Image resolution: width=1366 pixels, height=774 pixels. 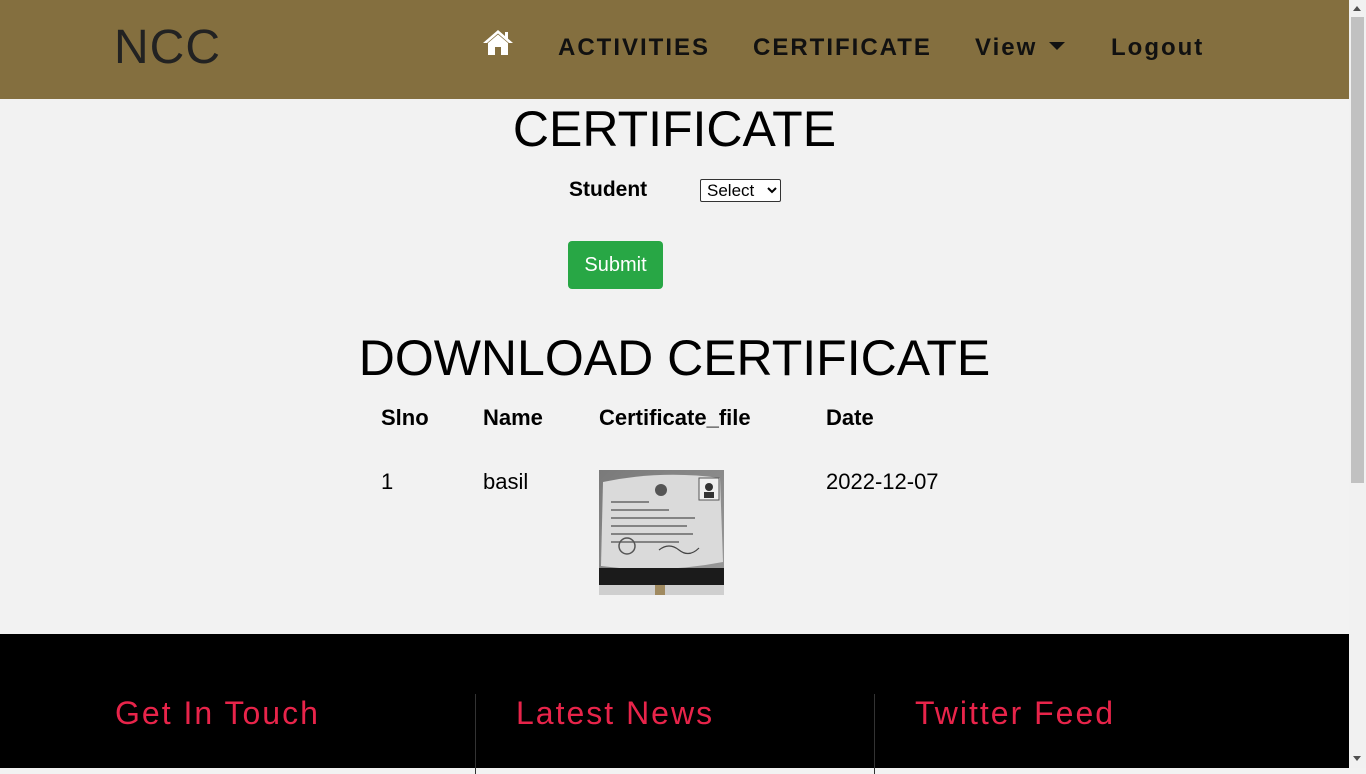 What do you see at coordinates (498, 43) in the screenshot?
I see `home-icon` at bounding box center [498, 43].